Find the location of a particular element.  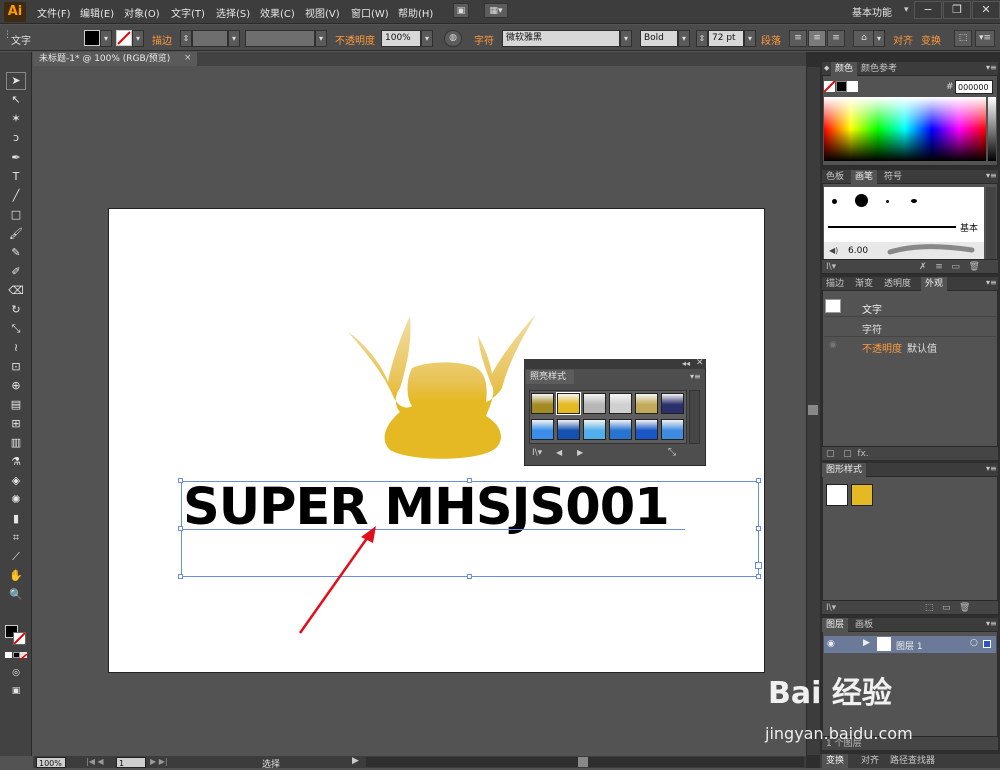

align-right-icon: ≡ is located at coordinates (836, 38).